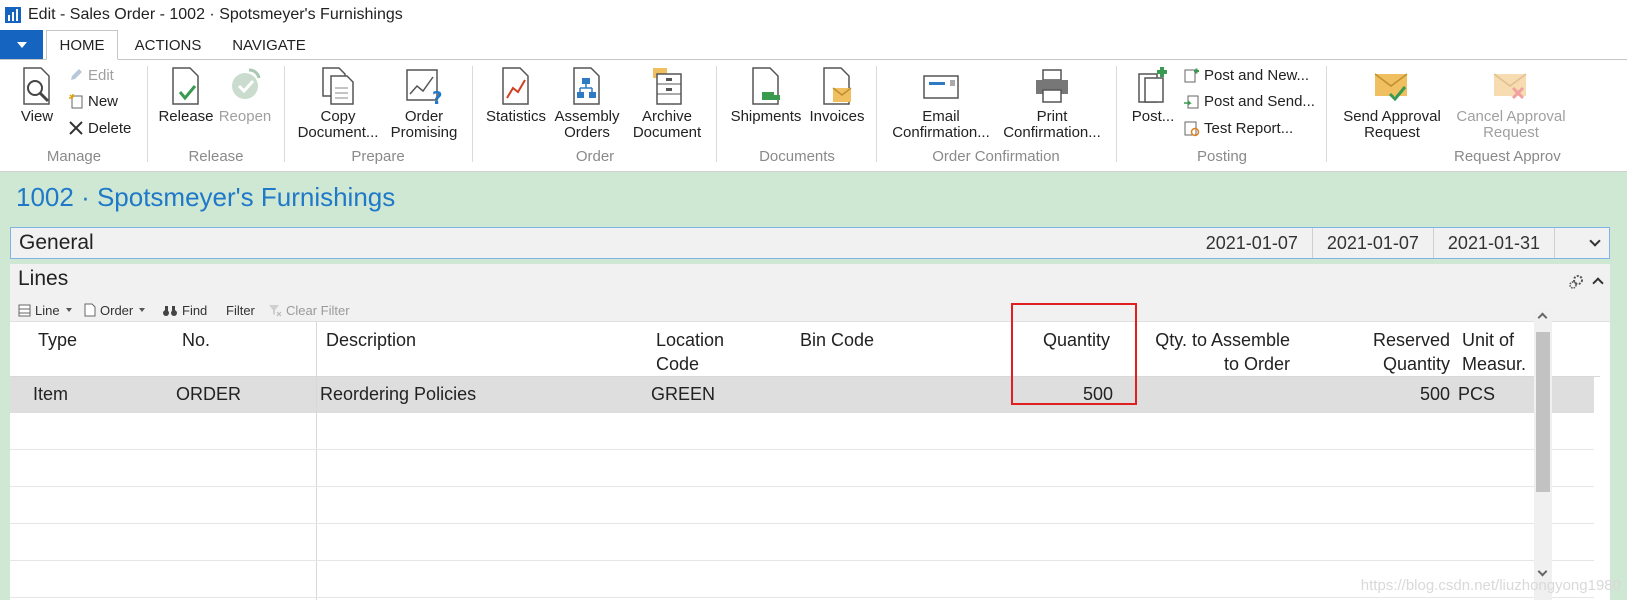 Image resolution: width=1627 pixels, height=600 pixels. Describe the element at coordinates (76, 101) in the screenshot. I see `new-document-icon` at that location.